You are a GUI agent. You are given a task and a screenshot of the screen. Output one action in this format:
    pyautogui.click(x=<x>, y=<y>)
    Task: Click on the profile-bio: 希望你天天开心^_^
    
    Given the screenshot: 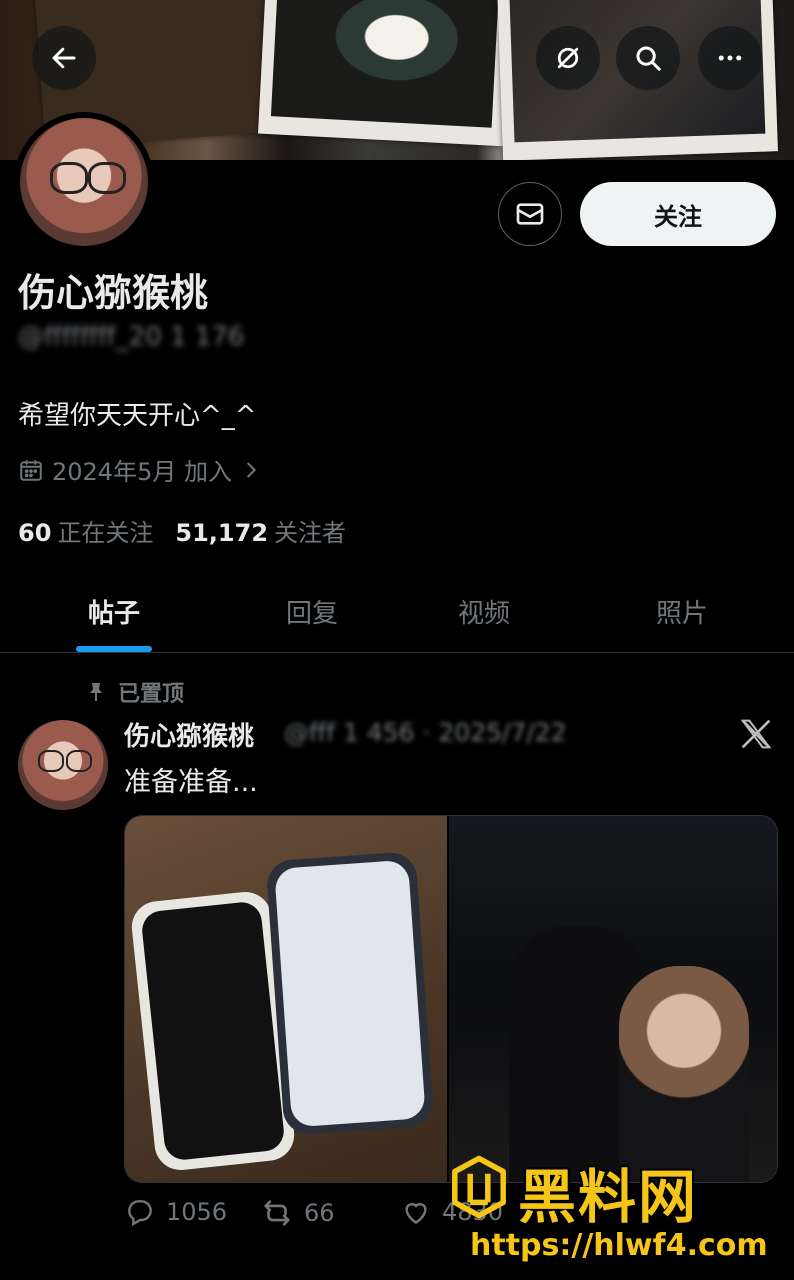 What is the action you would take?
    pyautogui.click(x=137, y=416)
    